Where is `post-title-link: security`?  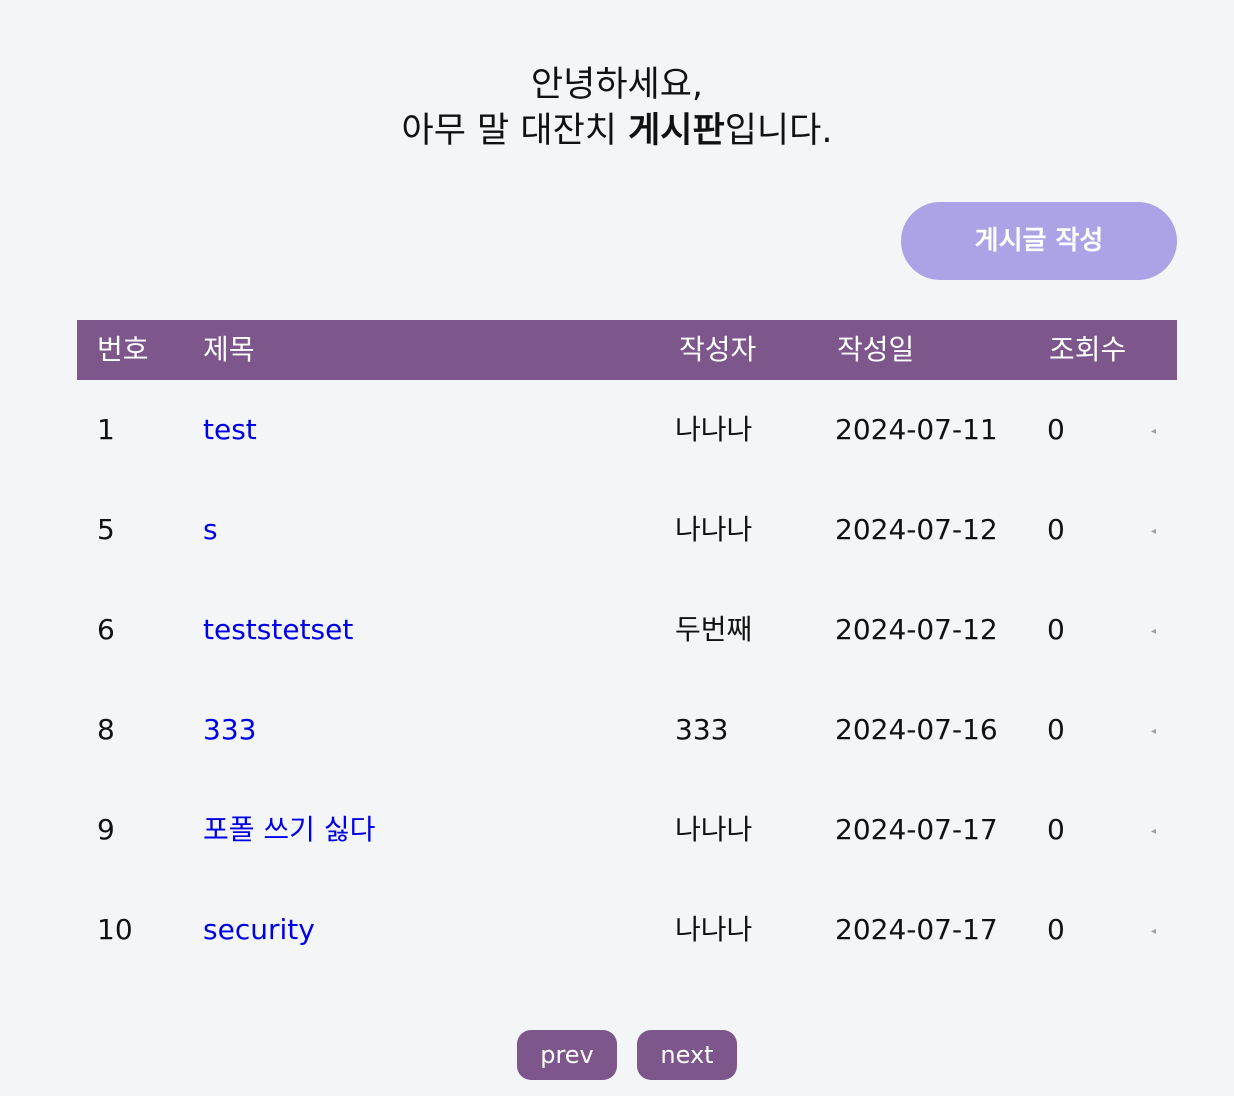 post-title-link: security is located at coordinates (259, 930).